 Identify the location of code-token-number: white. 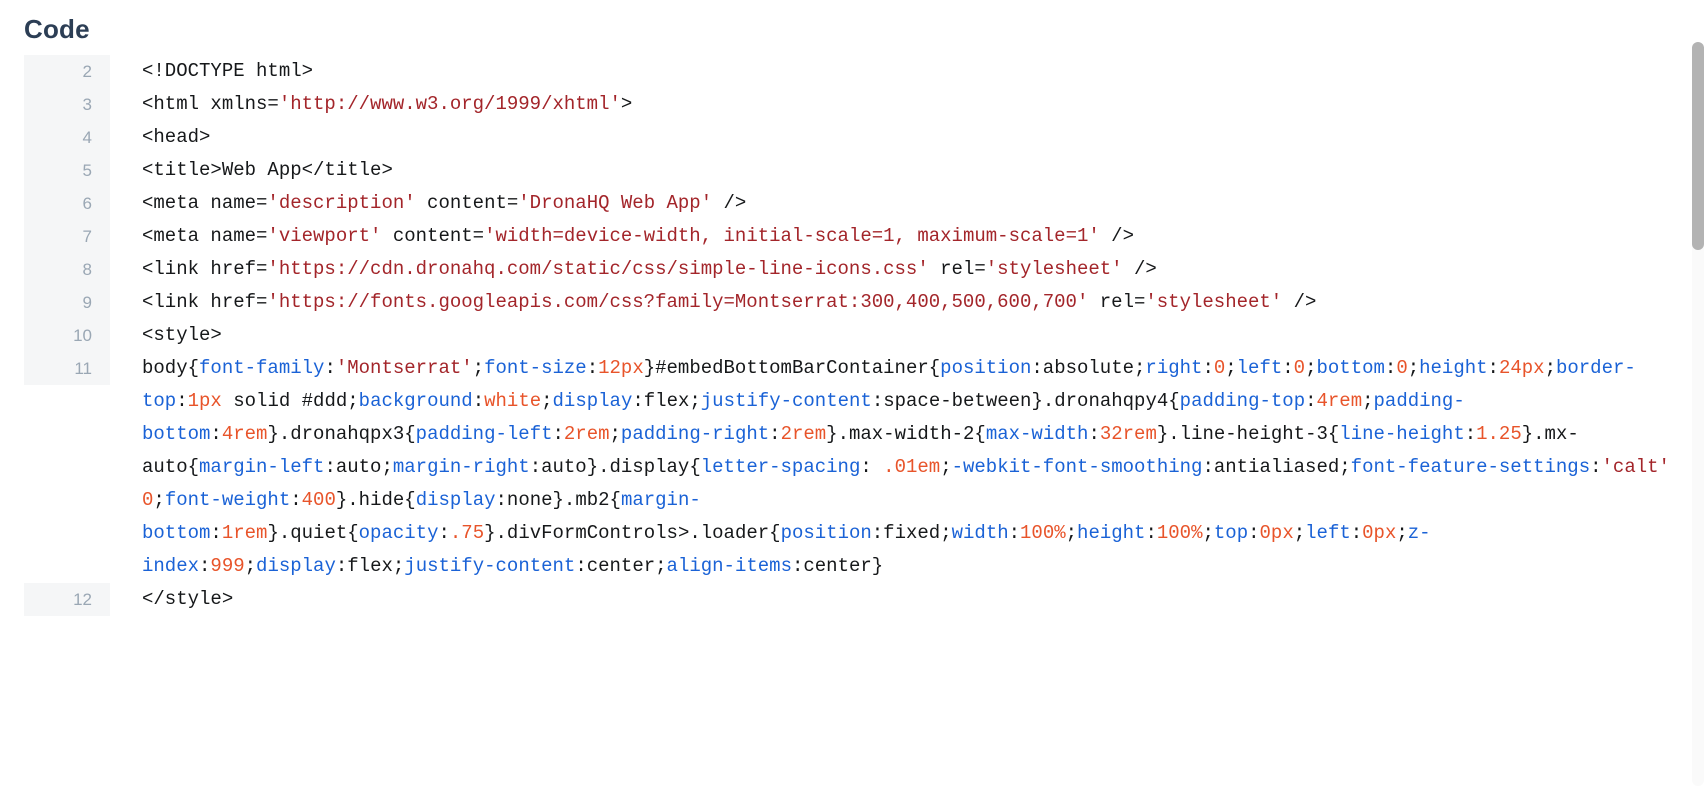
(513, 401).